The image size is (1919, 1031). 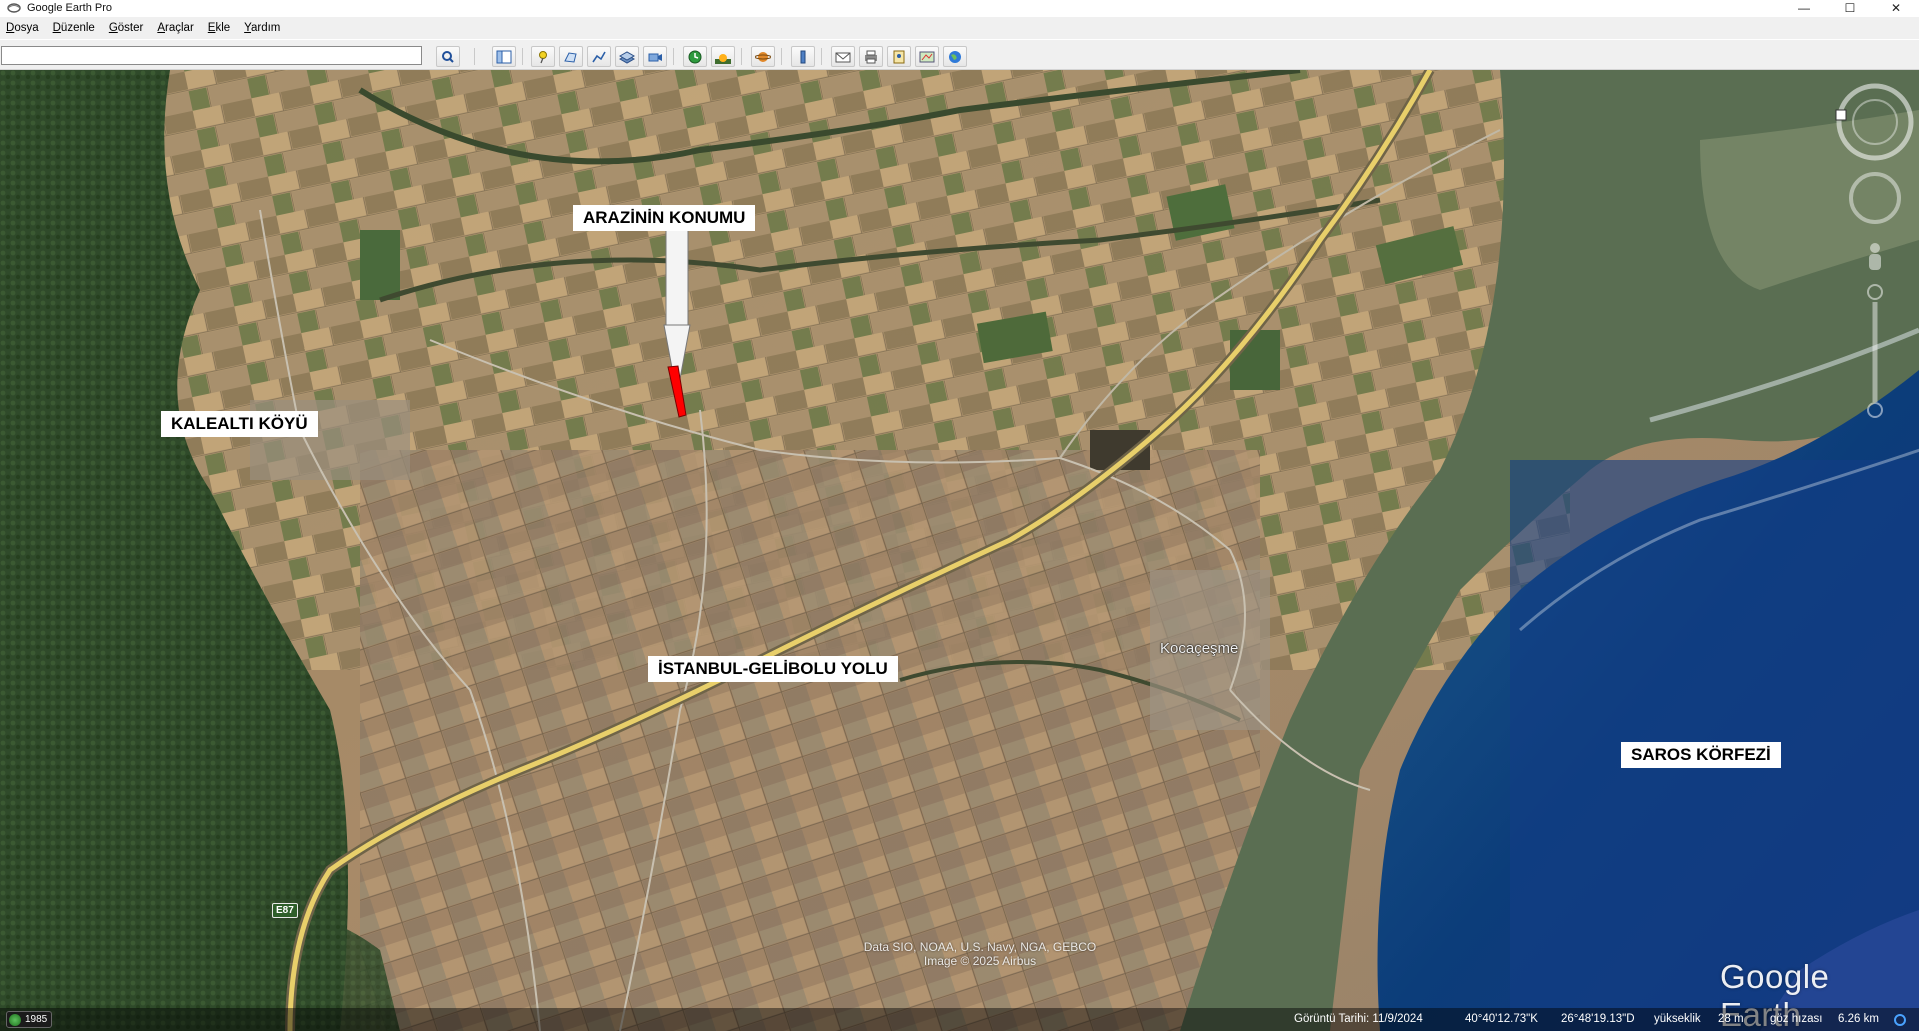 I want to click on ruler-button, so click(x=803, y=56).